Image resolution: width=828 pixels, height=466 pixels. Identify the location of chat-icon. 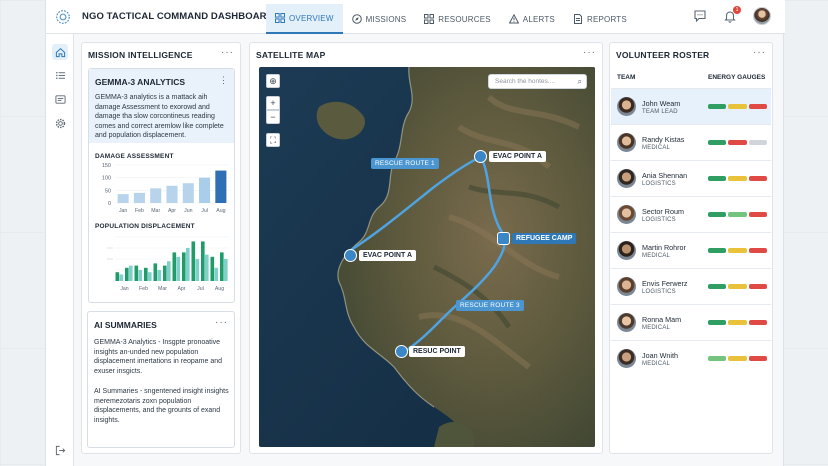
(700, 16).